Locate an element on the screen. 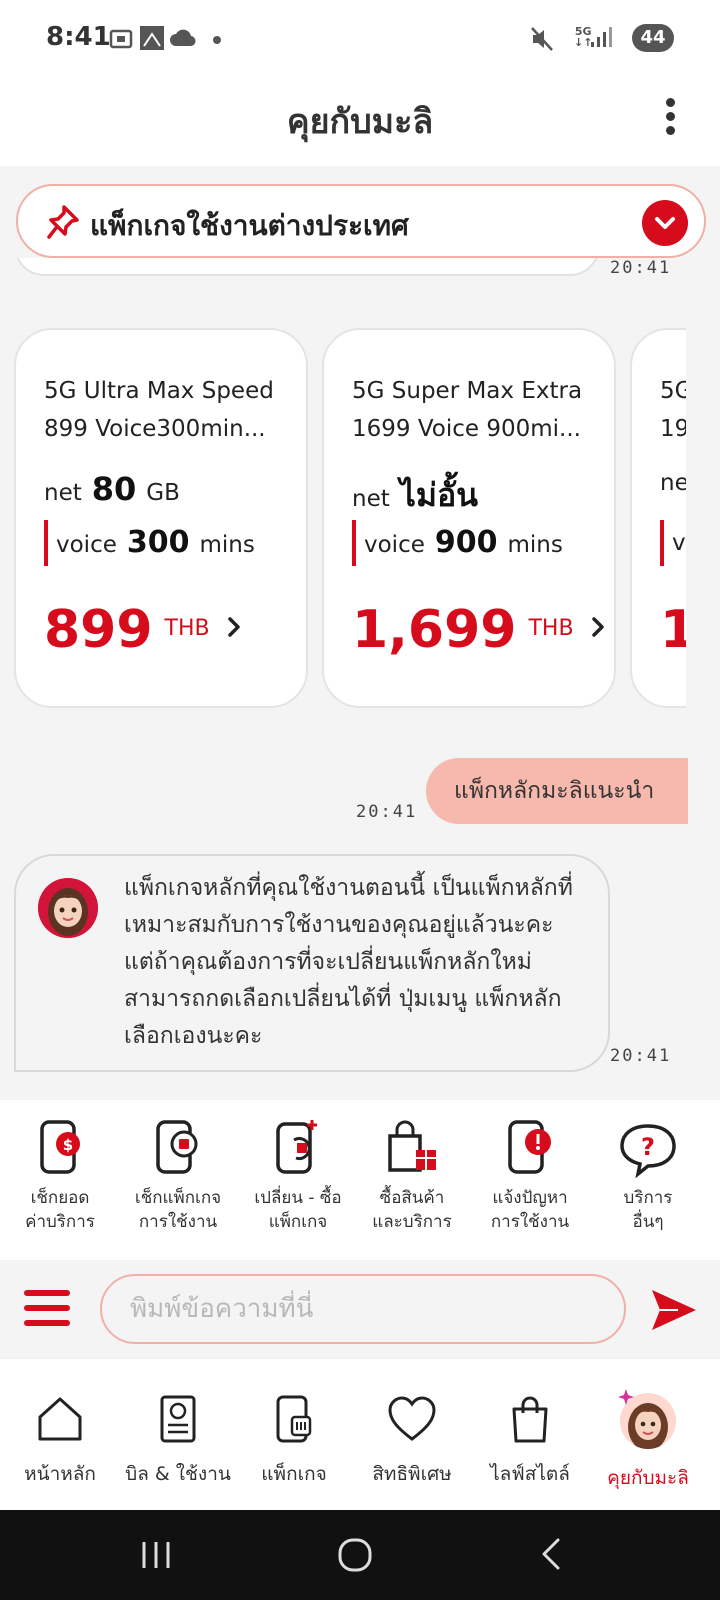 The width and height of the screenshot is (720, 1600). page-title: คุยกับมะลิ is located at coordinates (360, 122).